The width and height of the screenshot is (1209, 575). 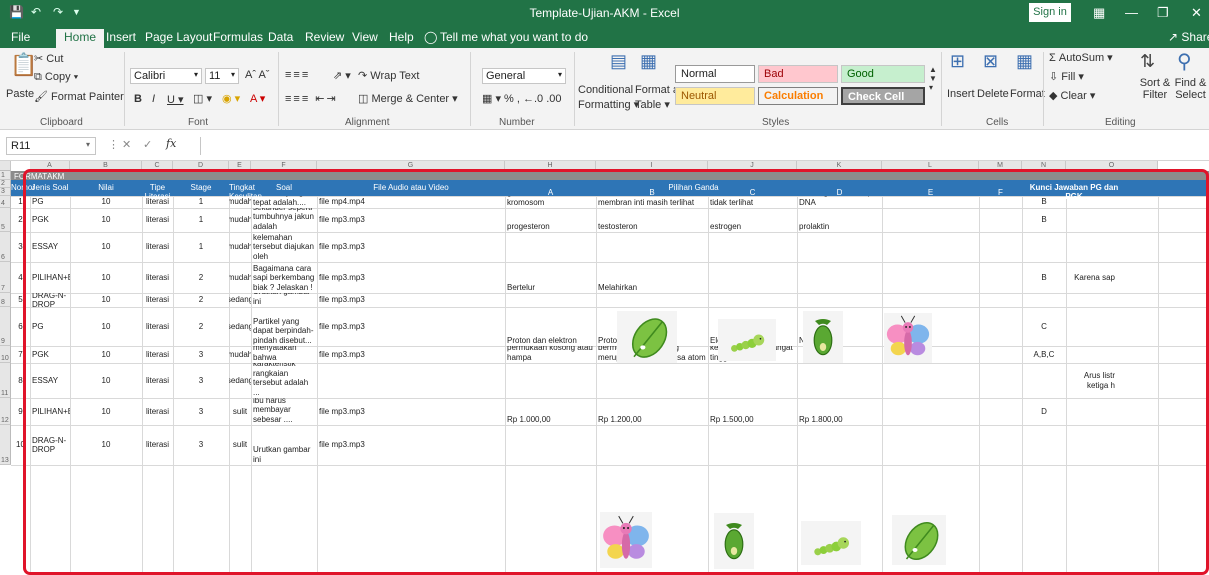 What do you see at coordinates (50, 220) in the screenshot?
I see `cell-jenis: PGK` at bounding box center [50, 220].